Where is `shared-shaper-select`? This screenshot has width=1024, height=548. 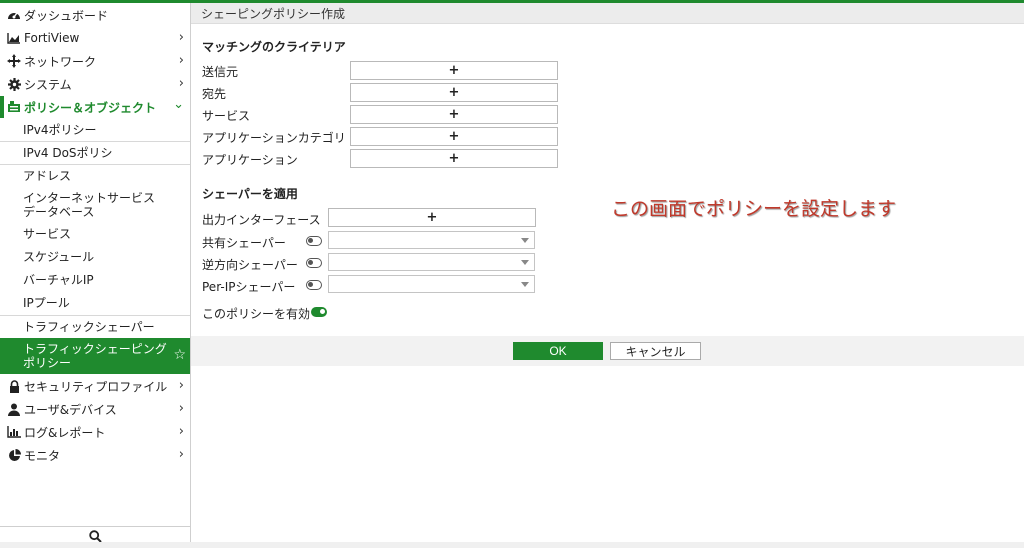 shared-shaper-select is located at coordinates (431, 240).